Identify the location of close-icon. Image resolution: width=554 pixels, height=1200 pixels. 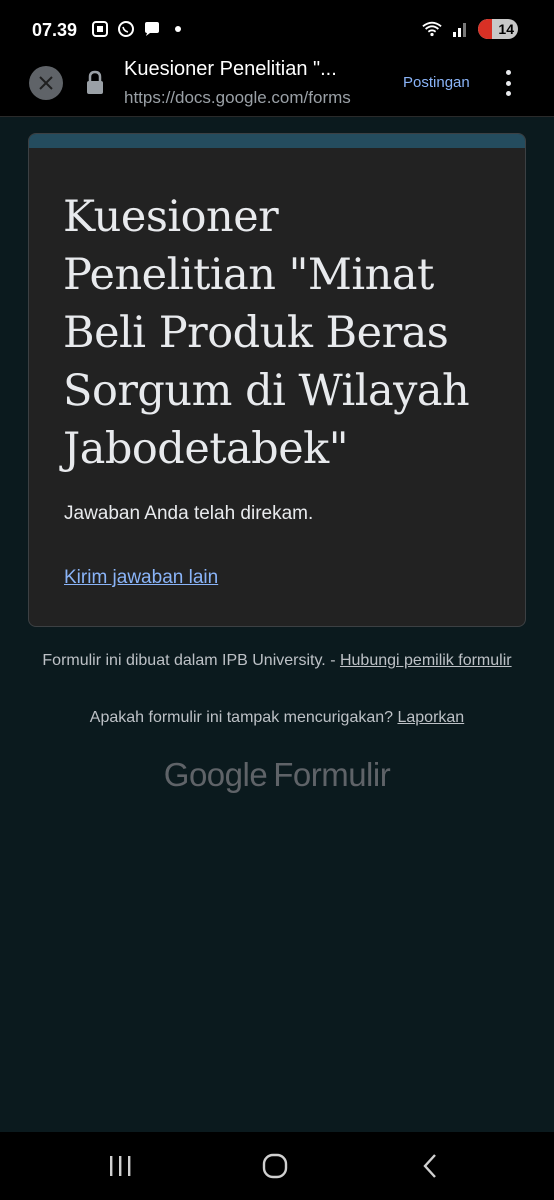
(46, 83).